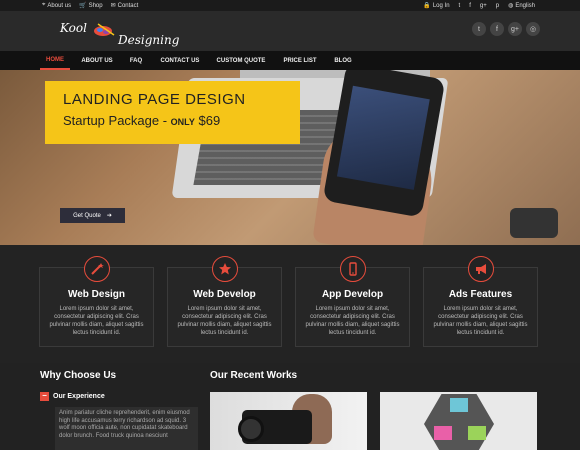  I want to click on work-item-infographic, so click(458, 421).